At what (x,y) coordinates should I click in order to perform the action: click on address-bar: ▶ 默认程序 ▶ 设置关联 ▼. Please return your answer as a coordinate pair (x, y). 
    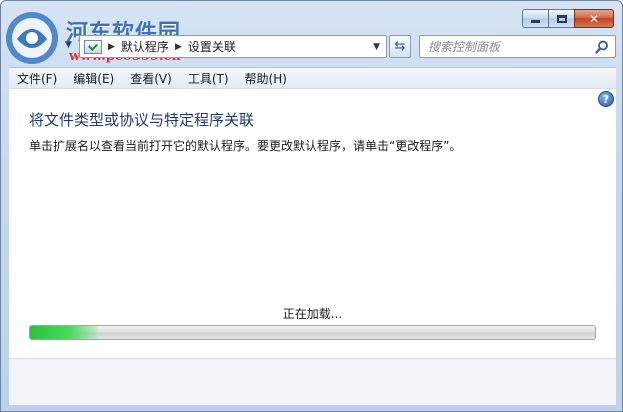
    Looking at the image, I should click on (233, 46).